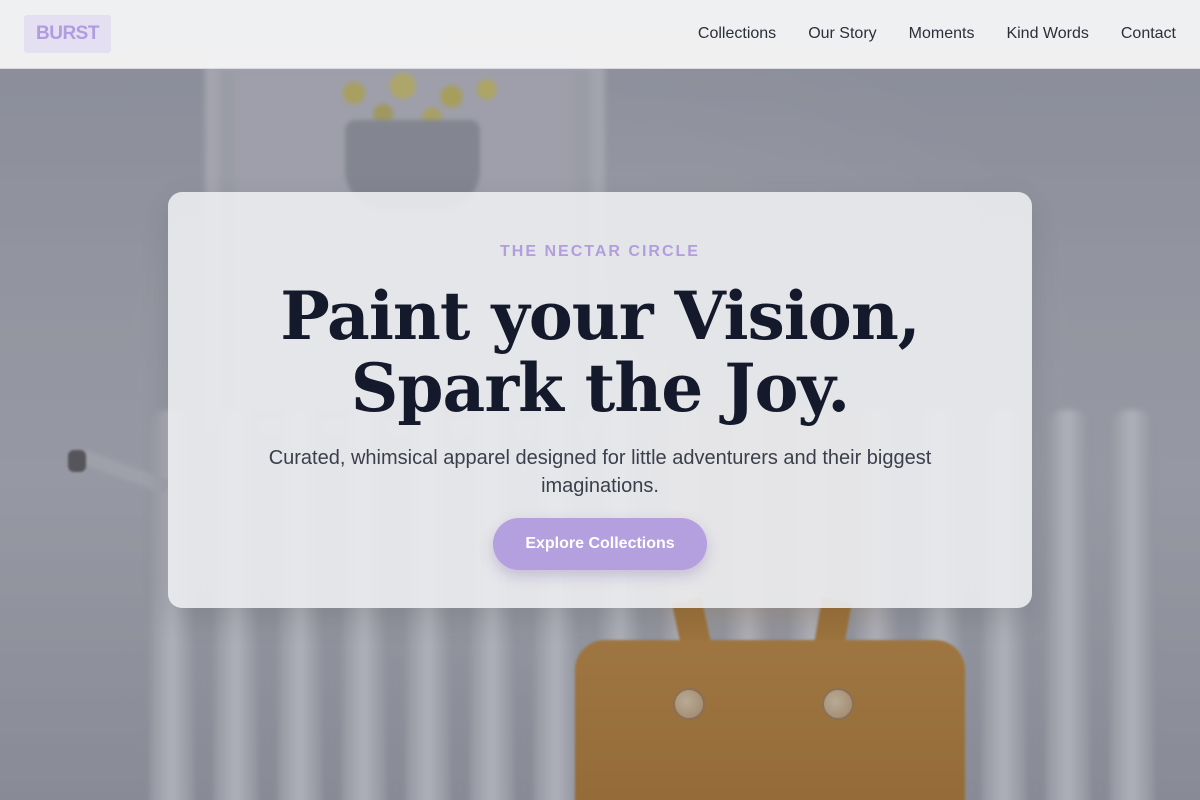 The image size is (1200, 800). I want to click on hero-headline: Paint your Vision, Spark the Joy., so click(600, 352).